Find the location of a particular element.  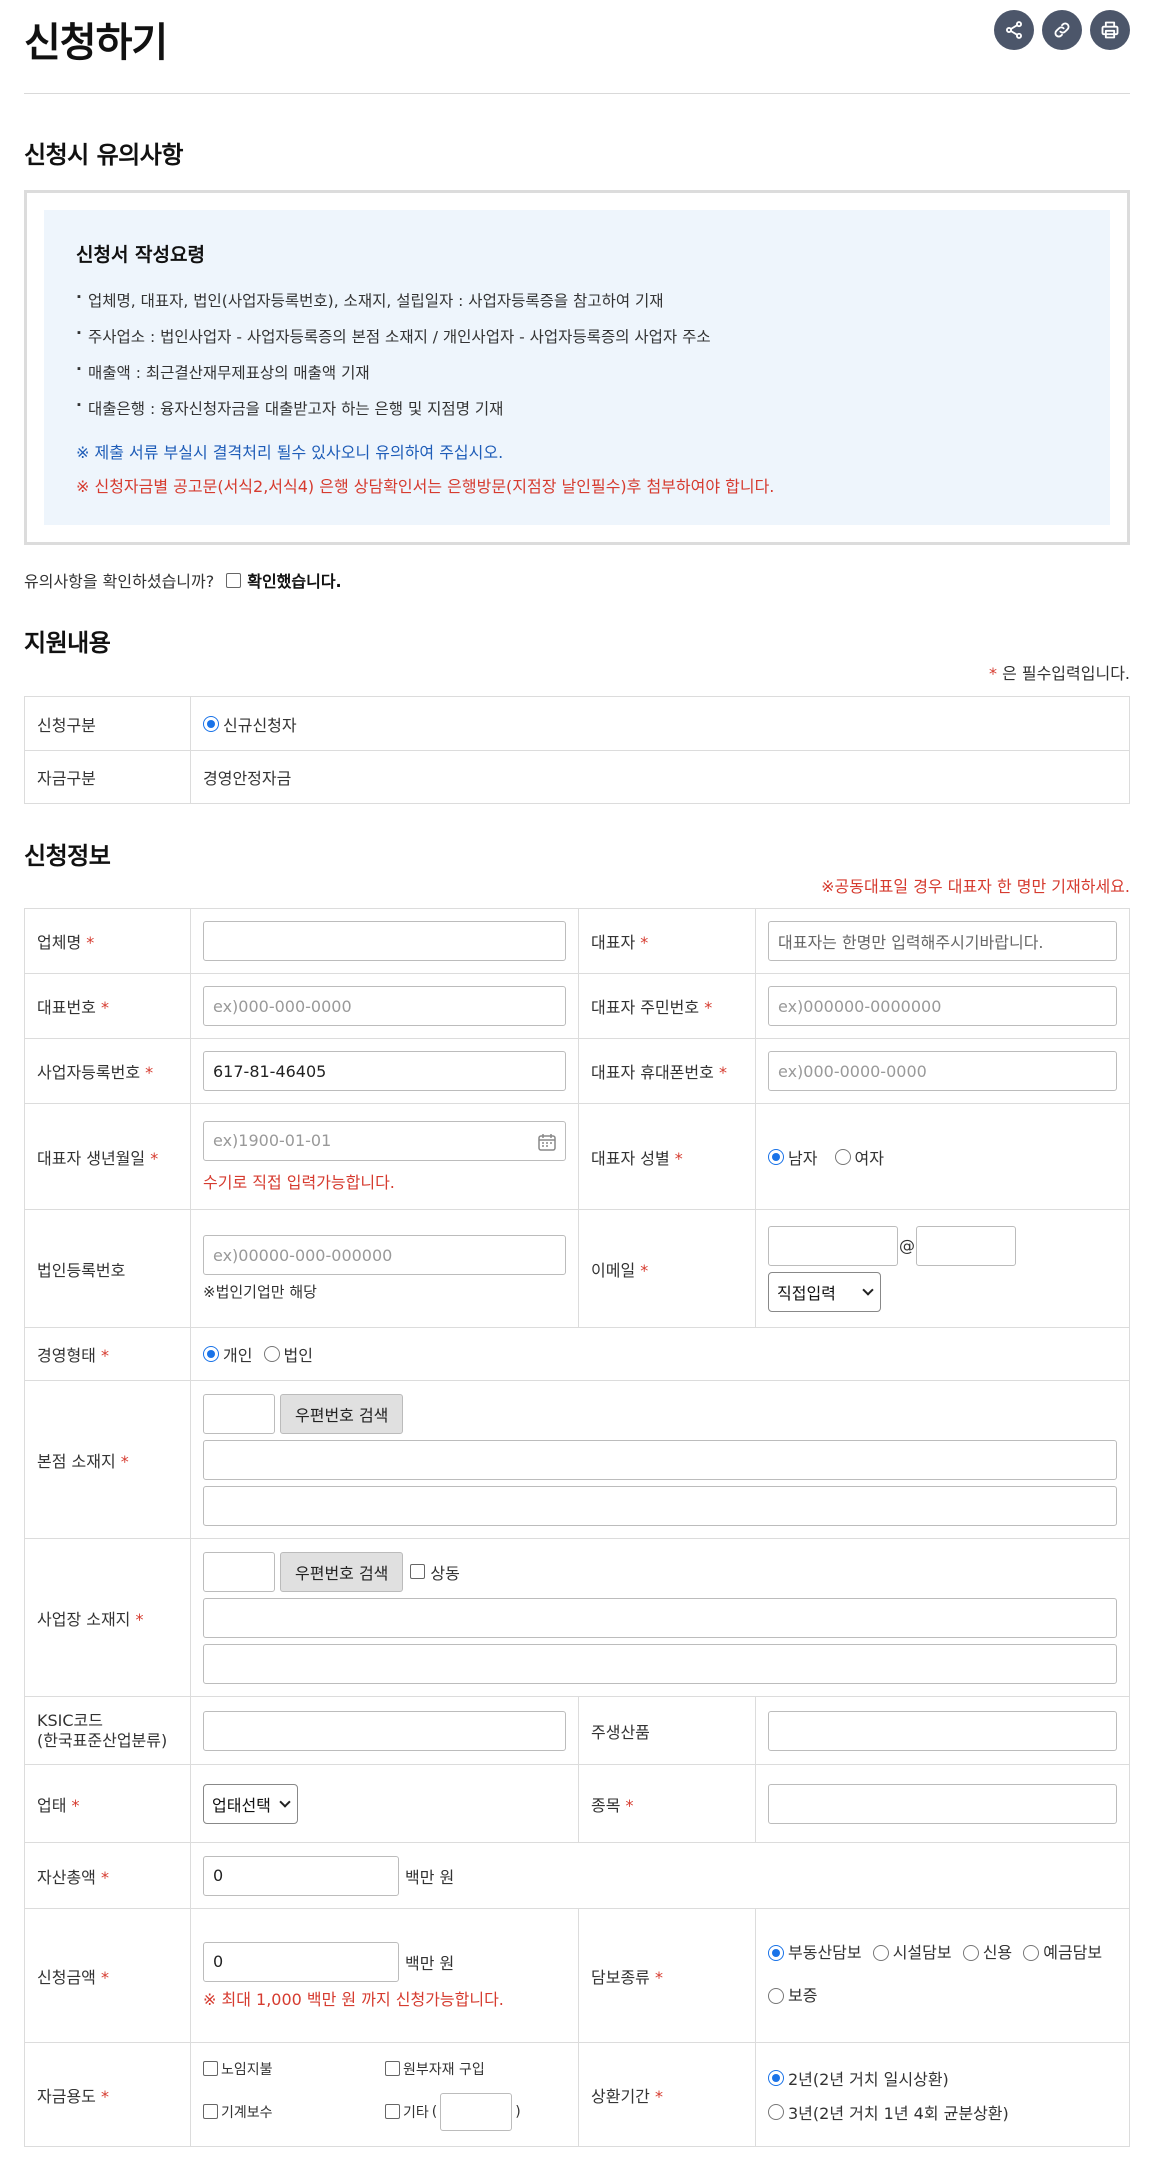

assets-label: 자산총액 is located at coordinates (66, 1877).